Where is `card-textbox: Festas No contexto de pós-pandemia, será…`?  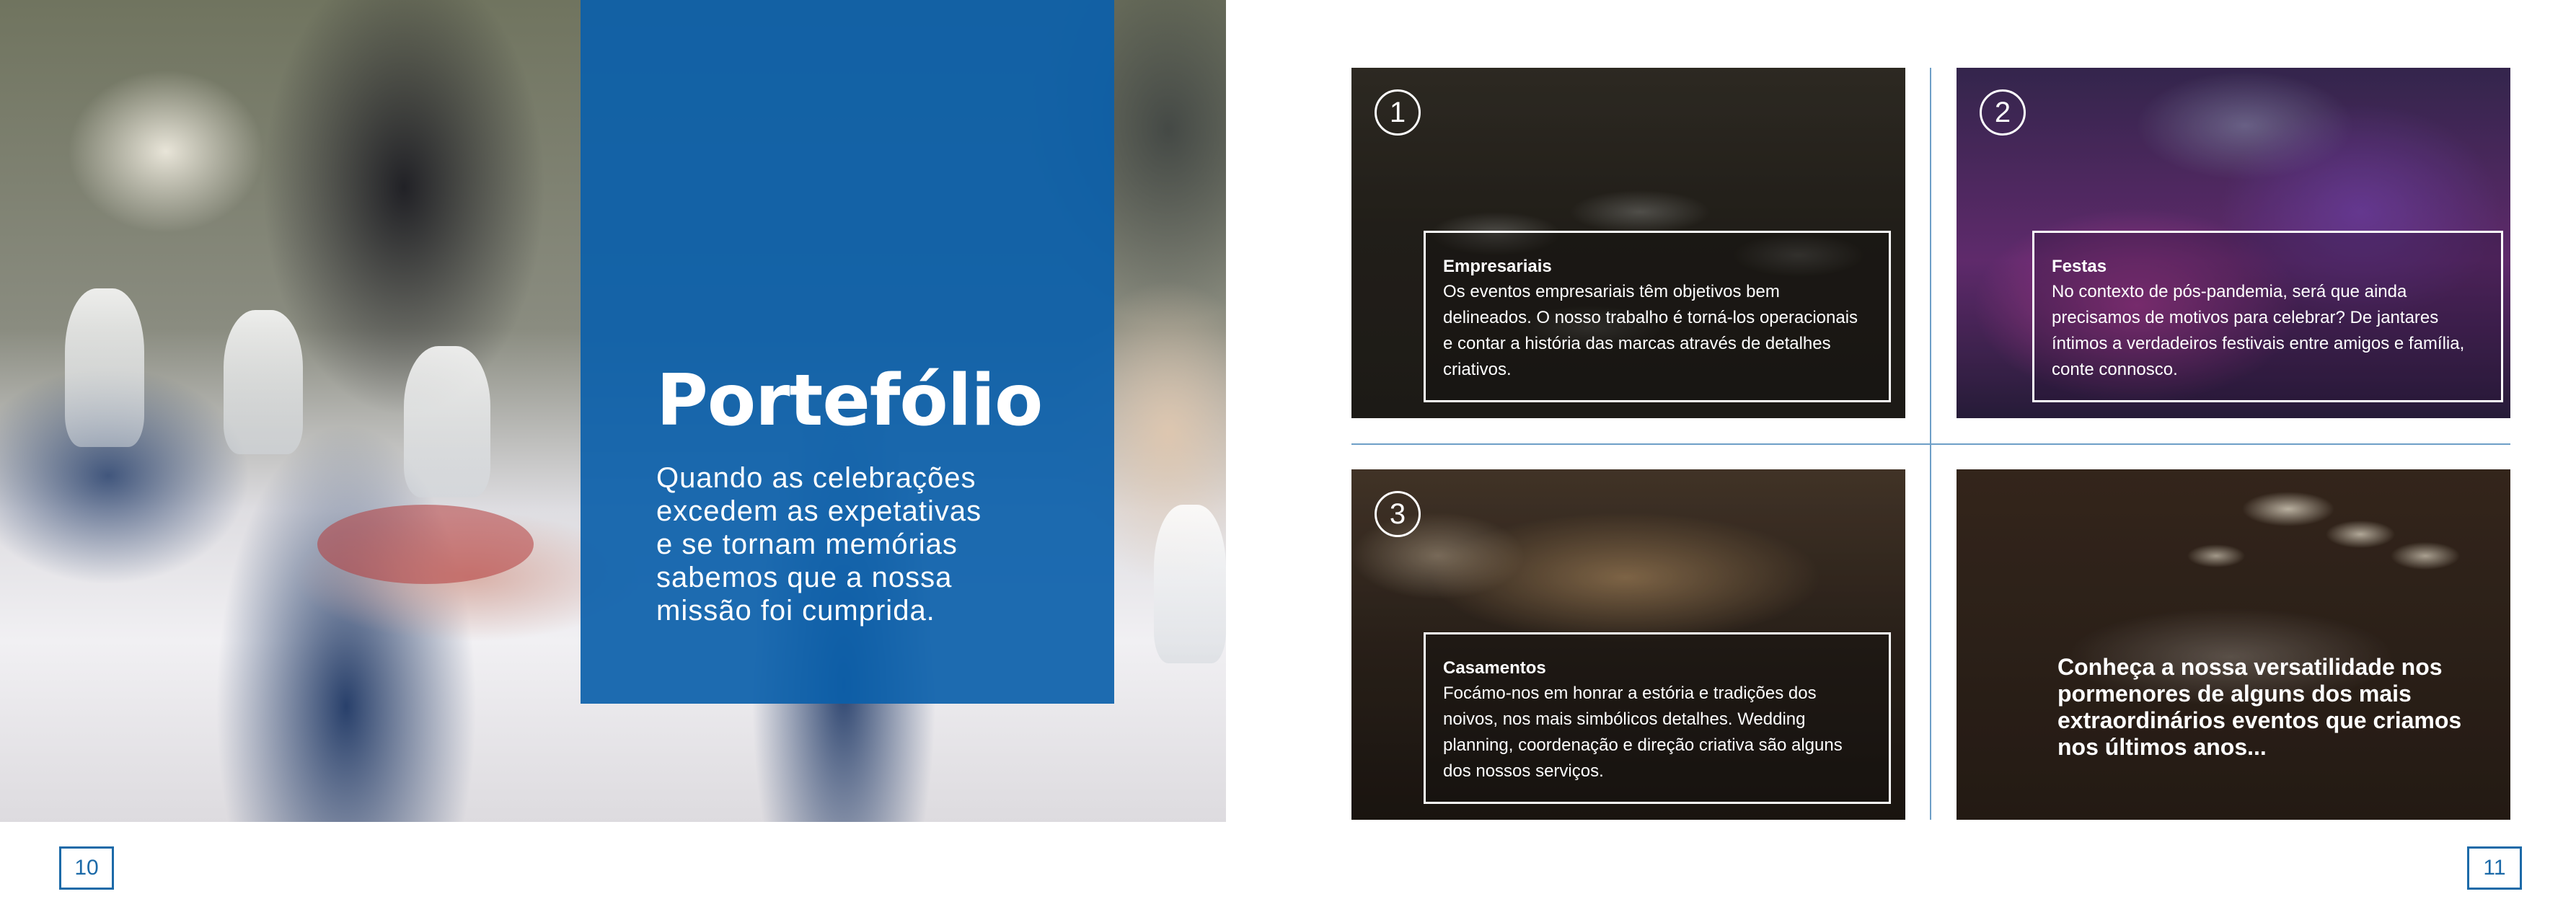
card-textbox: Festas No contexto de pós-pandemia, será… is located at coordinates (2267, 317).